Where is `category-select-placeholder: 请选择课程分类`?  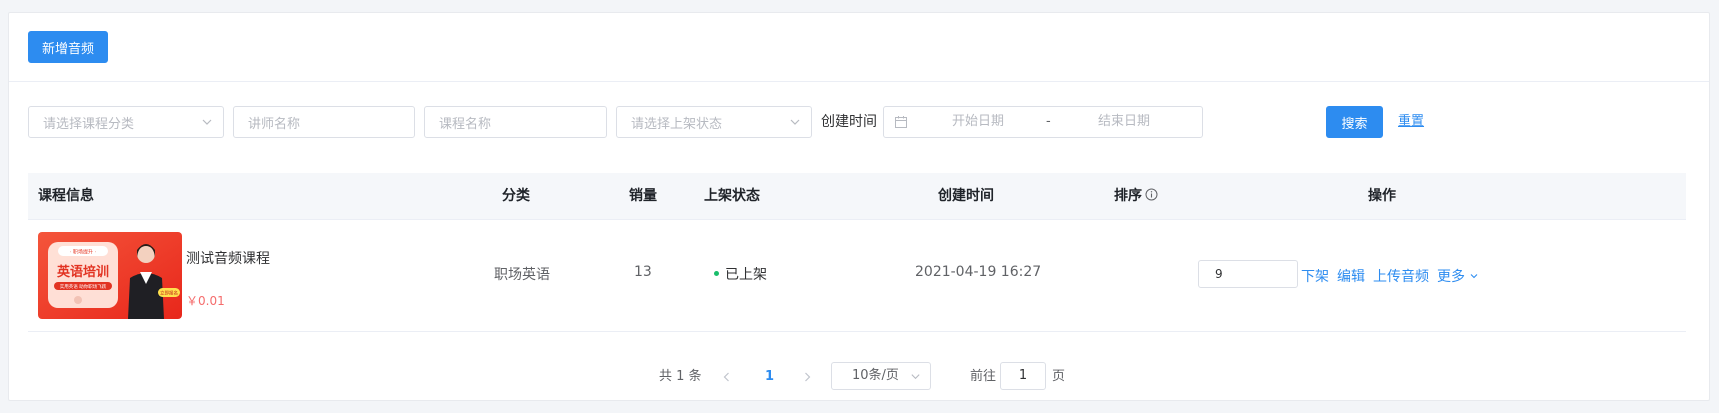 category-select-placeholder: 请选择课程分类 is located at coordinates (89, 124).